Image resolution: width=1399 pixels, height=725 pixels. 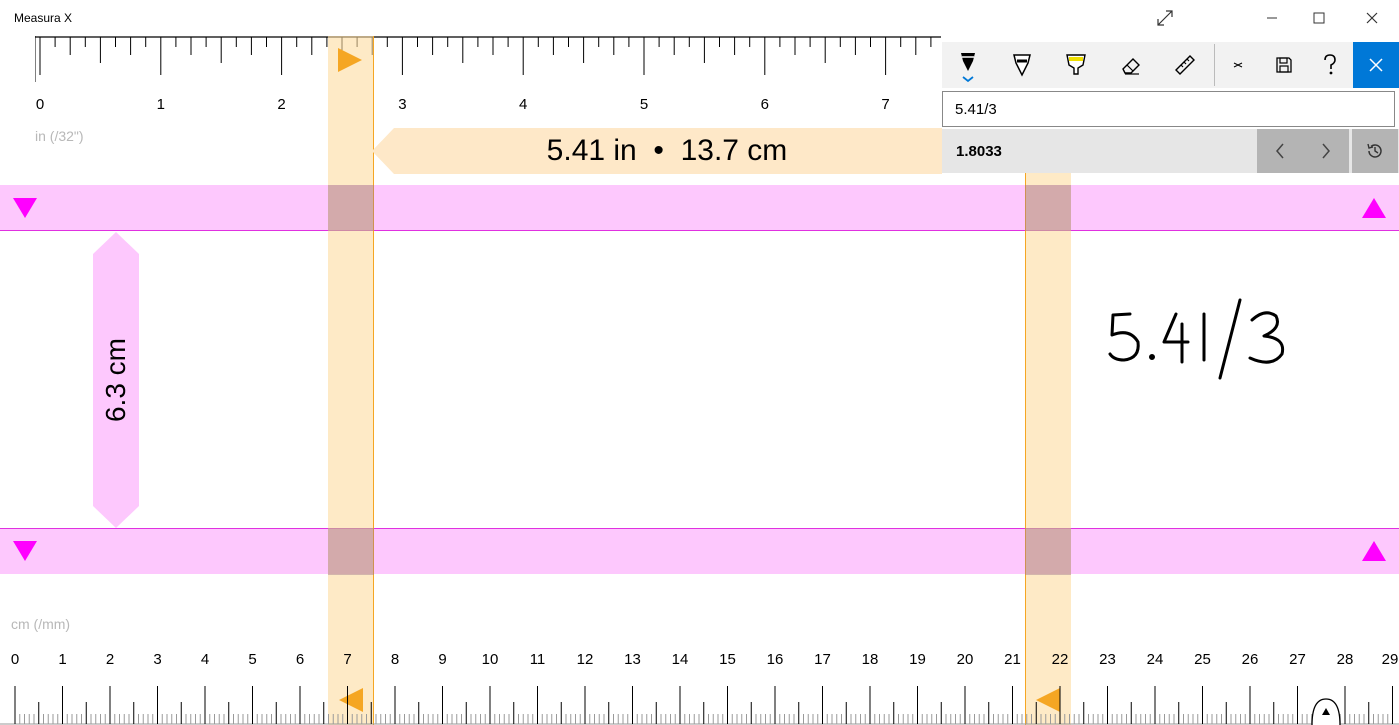 I want to click on previous-result-button, so click(x=1280, y=151).